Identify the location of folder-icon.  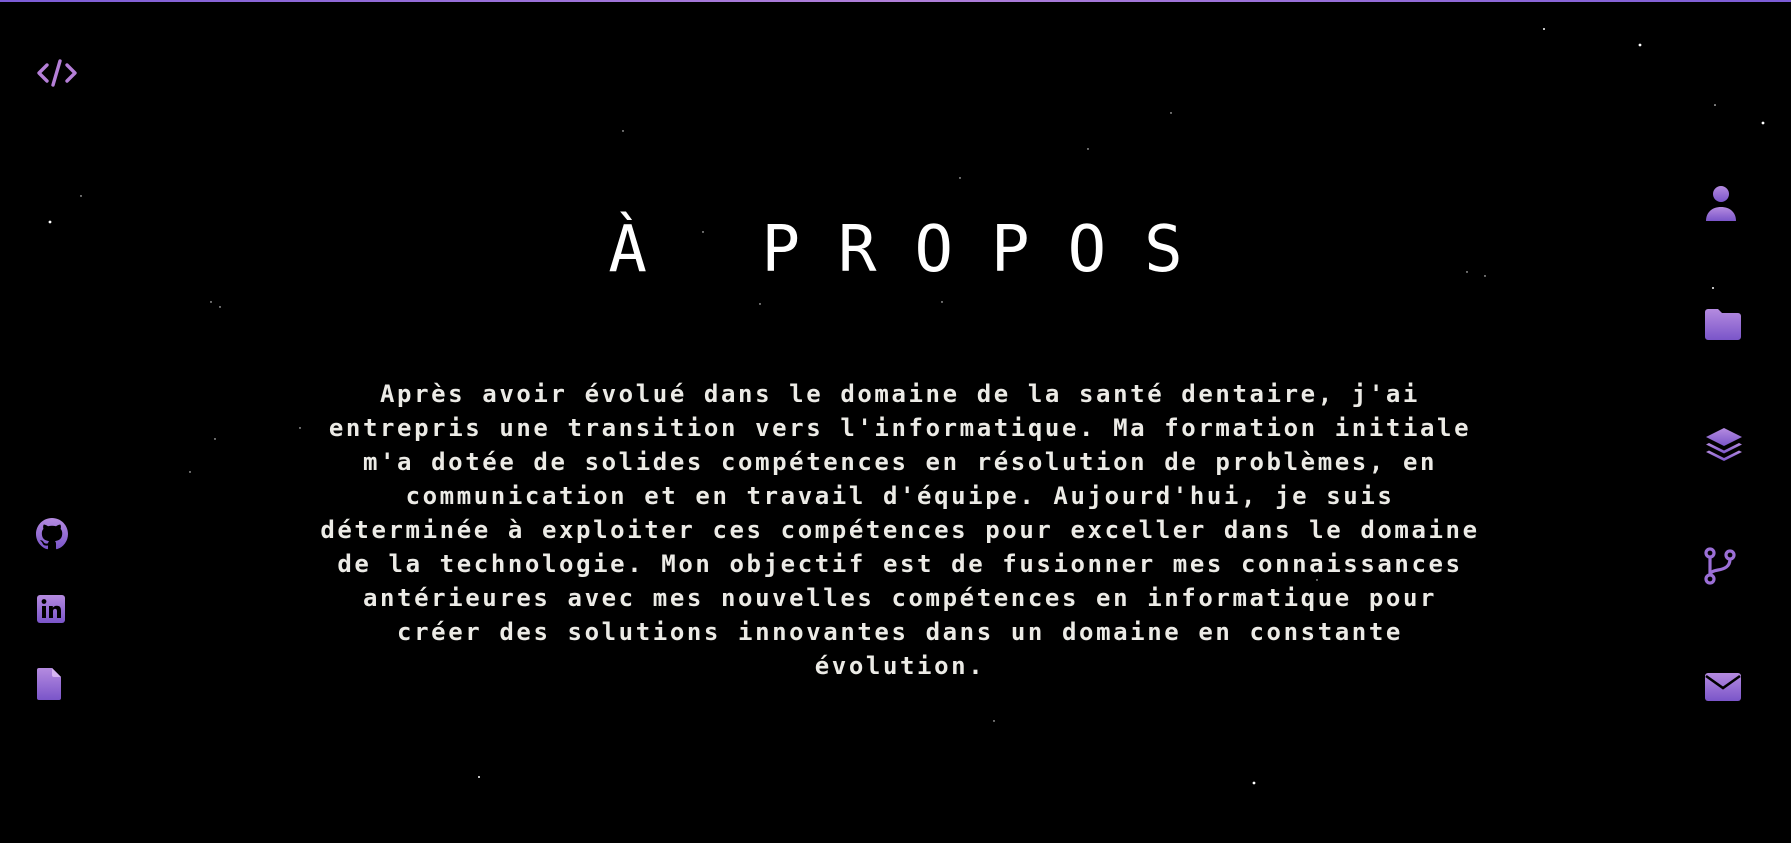
(1723, 324).